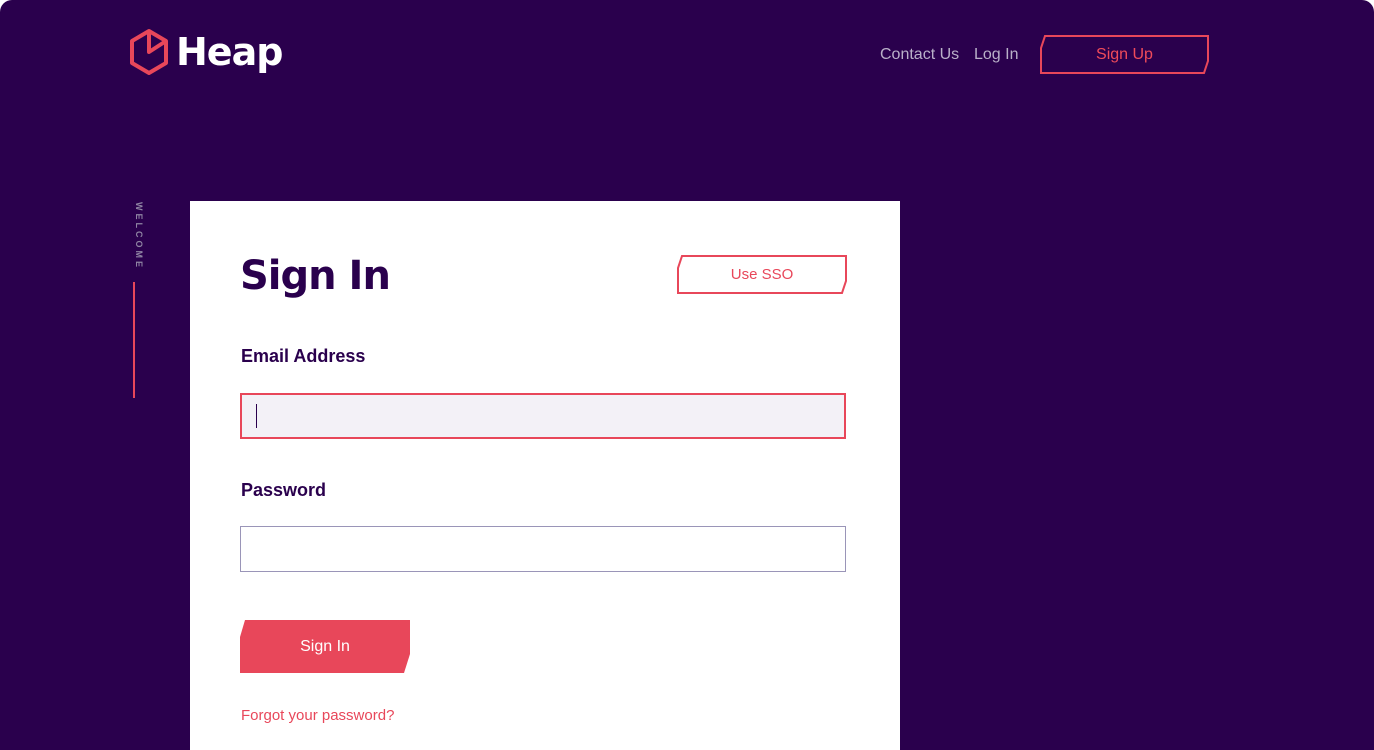 This screenshot has height=750, width=1374. What do you see at coordinates (149, 52) in the screenshot?
I see `heap-hexagon-icon` at bounding box center [149, 52].